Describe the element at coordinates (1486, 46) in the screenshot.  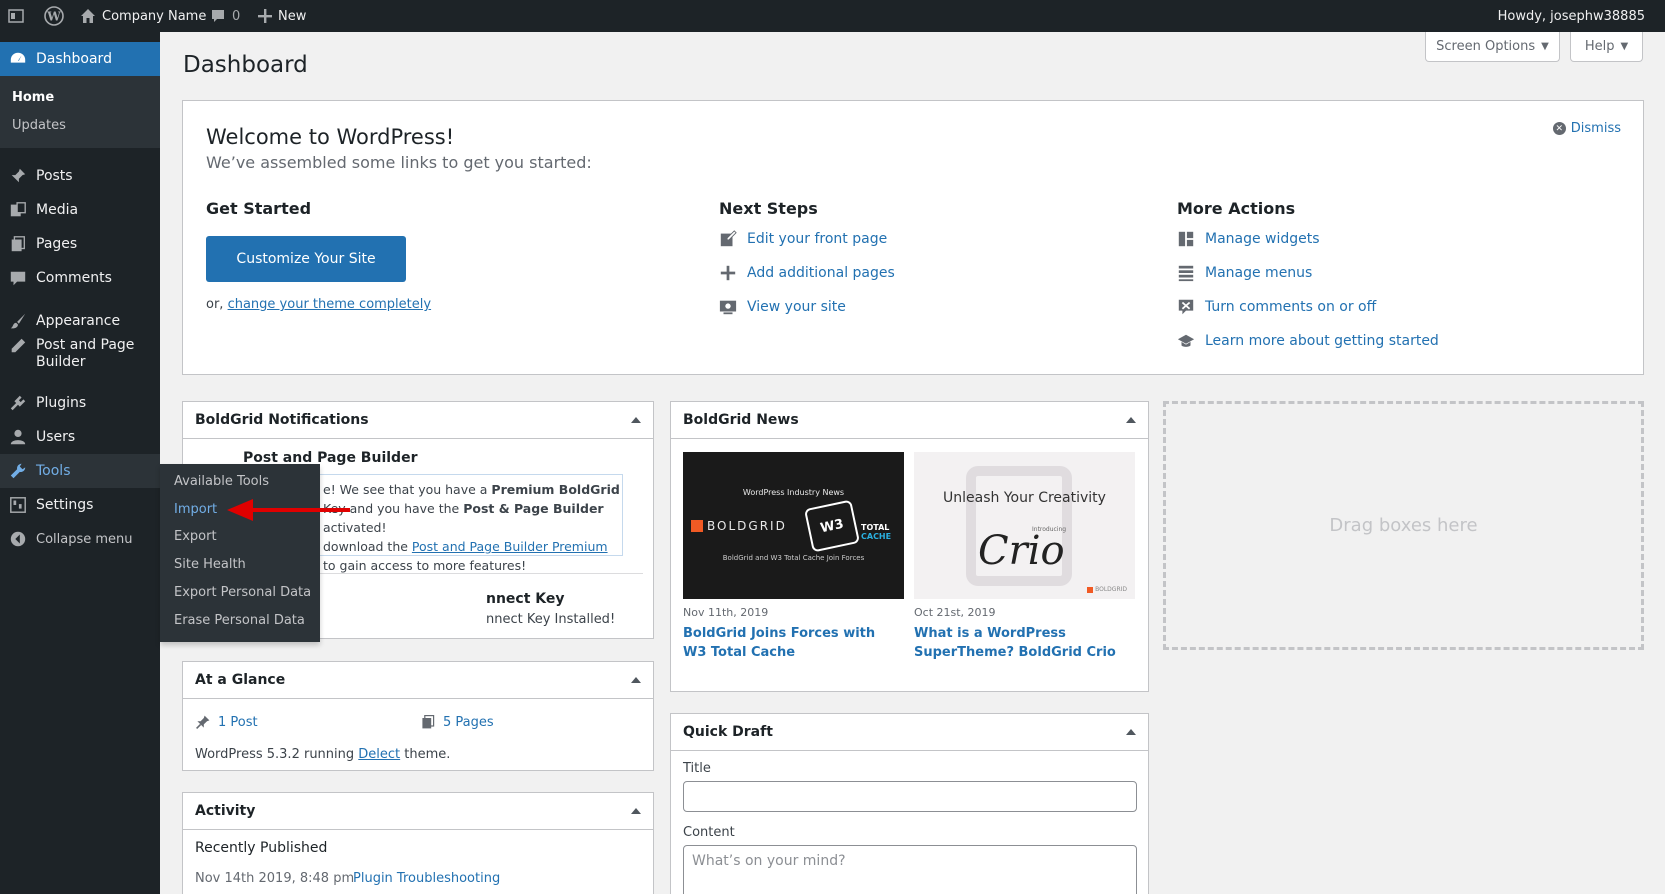
I see `screen-options-label: Screen Options` at that location.